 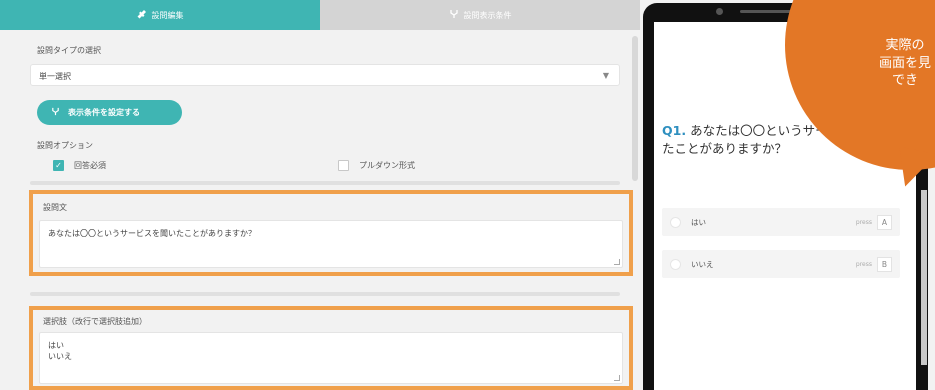 What do you see at coordinates (719, 11) in the screenshot?
I see `camera-icon` at bounding box center [719, 11].